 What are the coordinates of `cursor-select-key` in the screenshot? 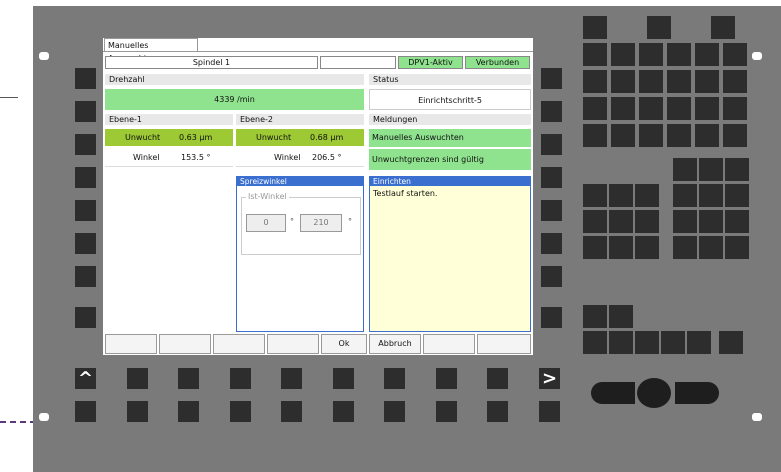 It's located at (654, 393).